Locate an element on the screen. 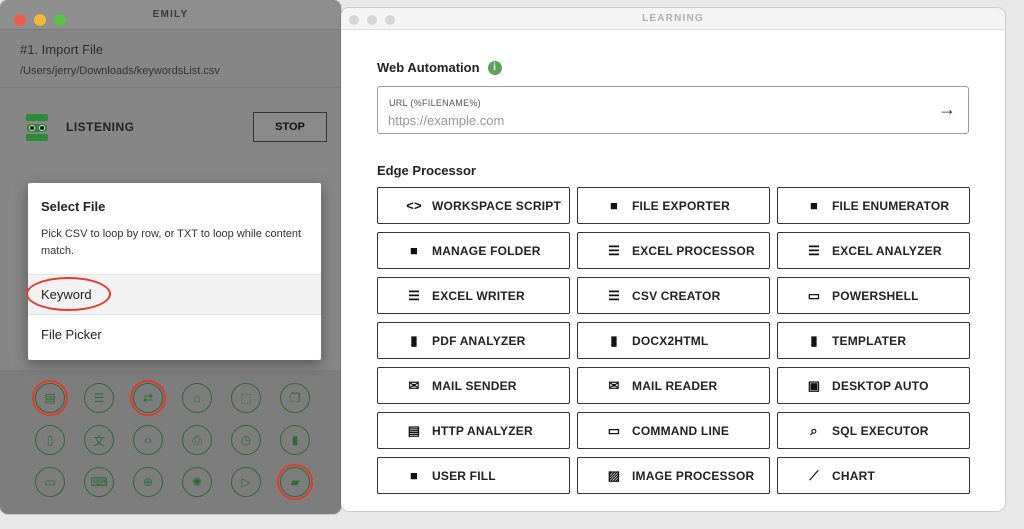 This screenshot has width=1024, height=529. processor-button-sql-executor: ⌕ SQL EXECUTOR is located at coordinates (873, 430).